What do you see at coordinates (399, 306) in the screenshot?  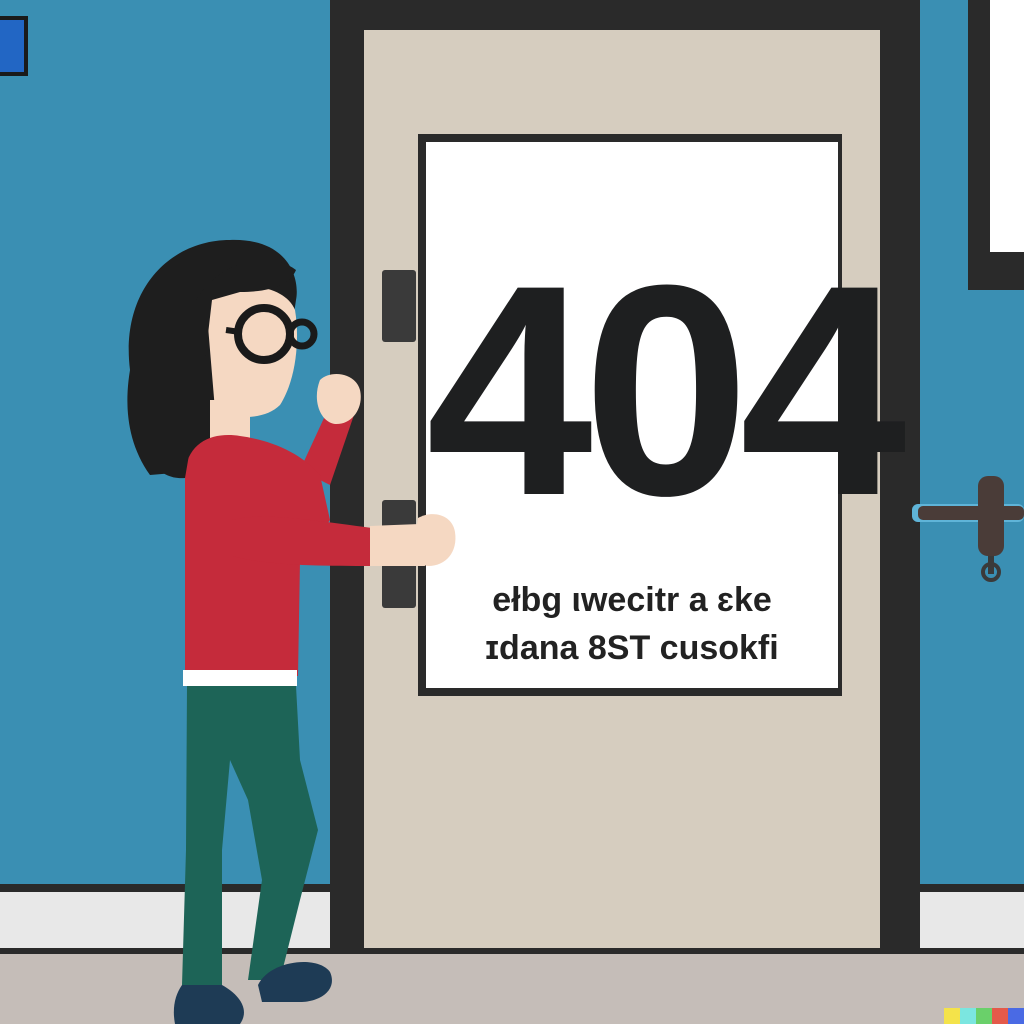 I see `door-hinge-top` at bounding box center [399, 306].